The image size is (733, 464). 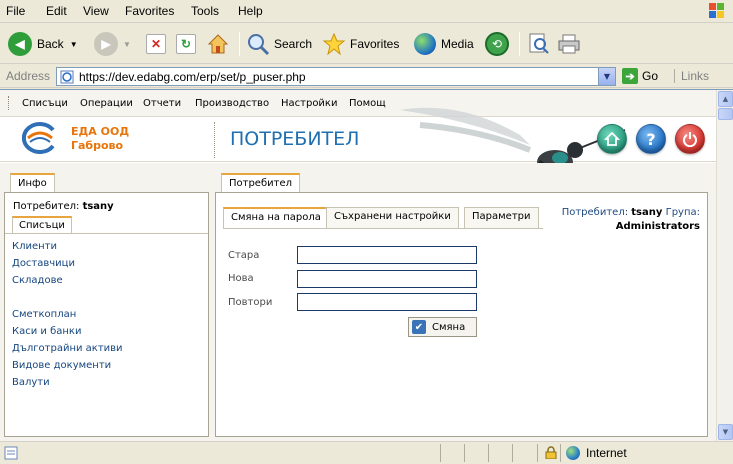 I want to click on menu-favorites: Favorites, so click(x=149, y=11).